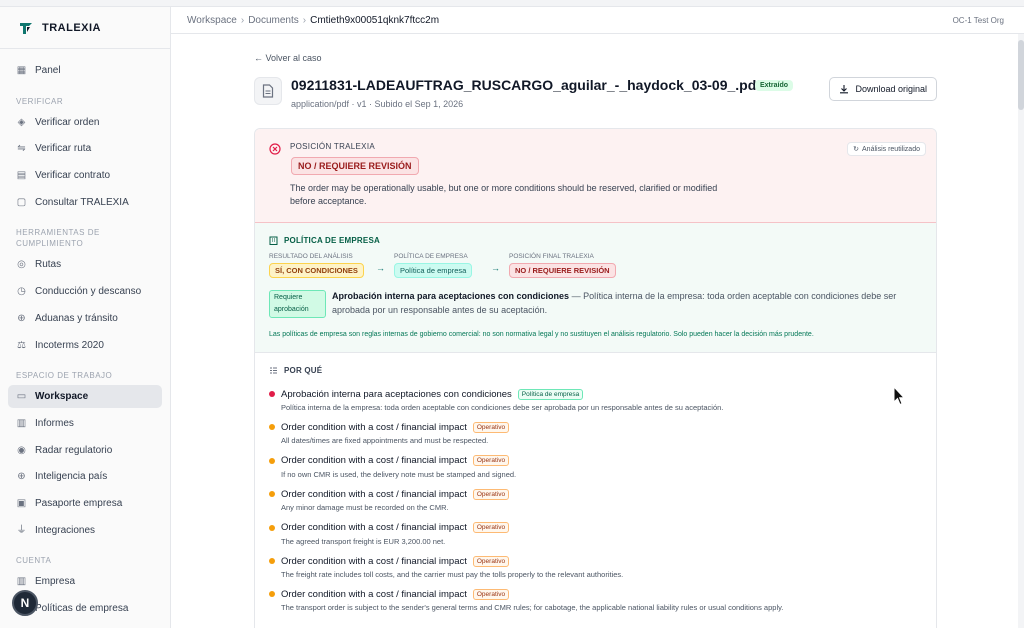 The image size is (1024, 628). What do you see at coordinates (48, 70) in the screenshot?
I see `sidebar-item-label: Panel` at bounding box center [48, 70].